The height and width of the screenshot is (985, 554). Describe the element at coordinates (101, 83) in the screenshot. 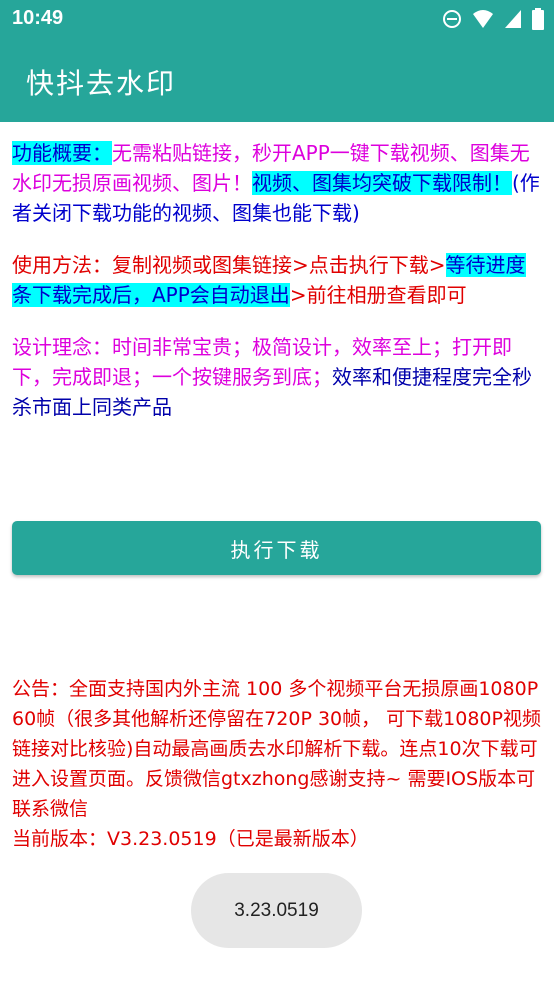

I see `app-title: 快抖去水印` at that location.